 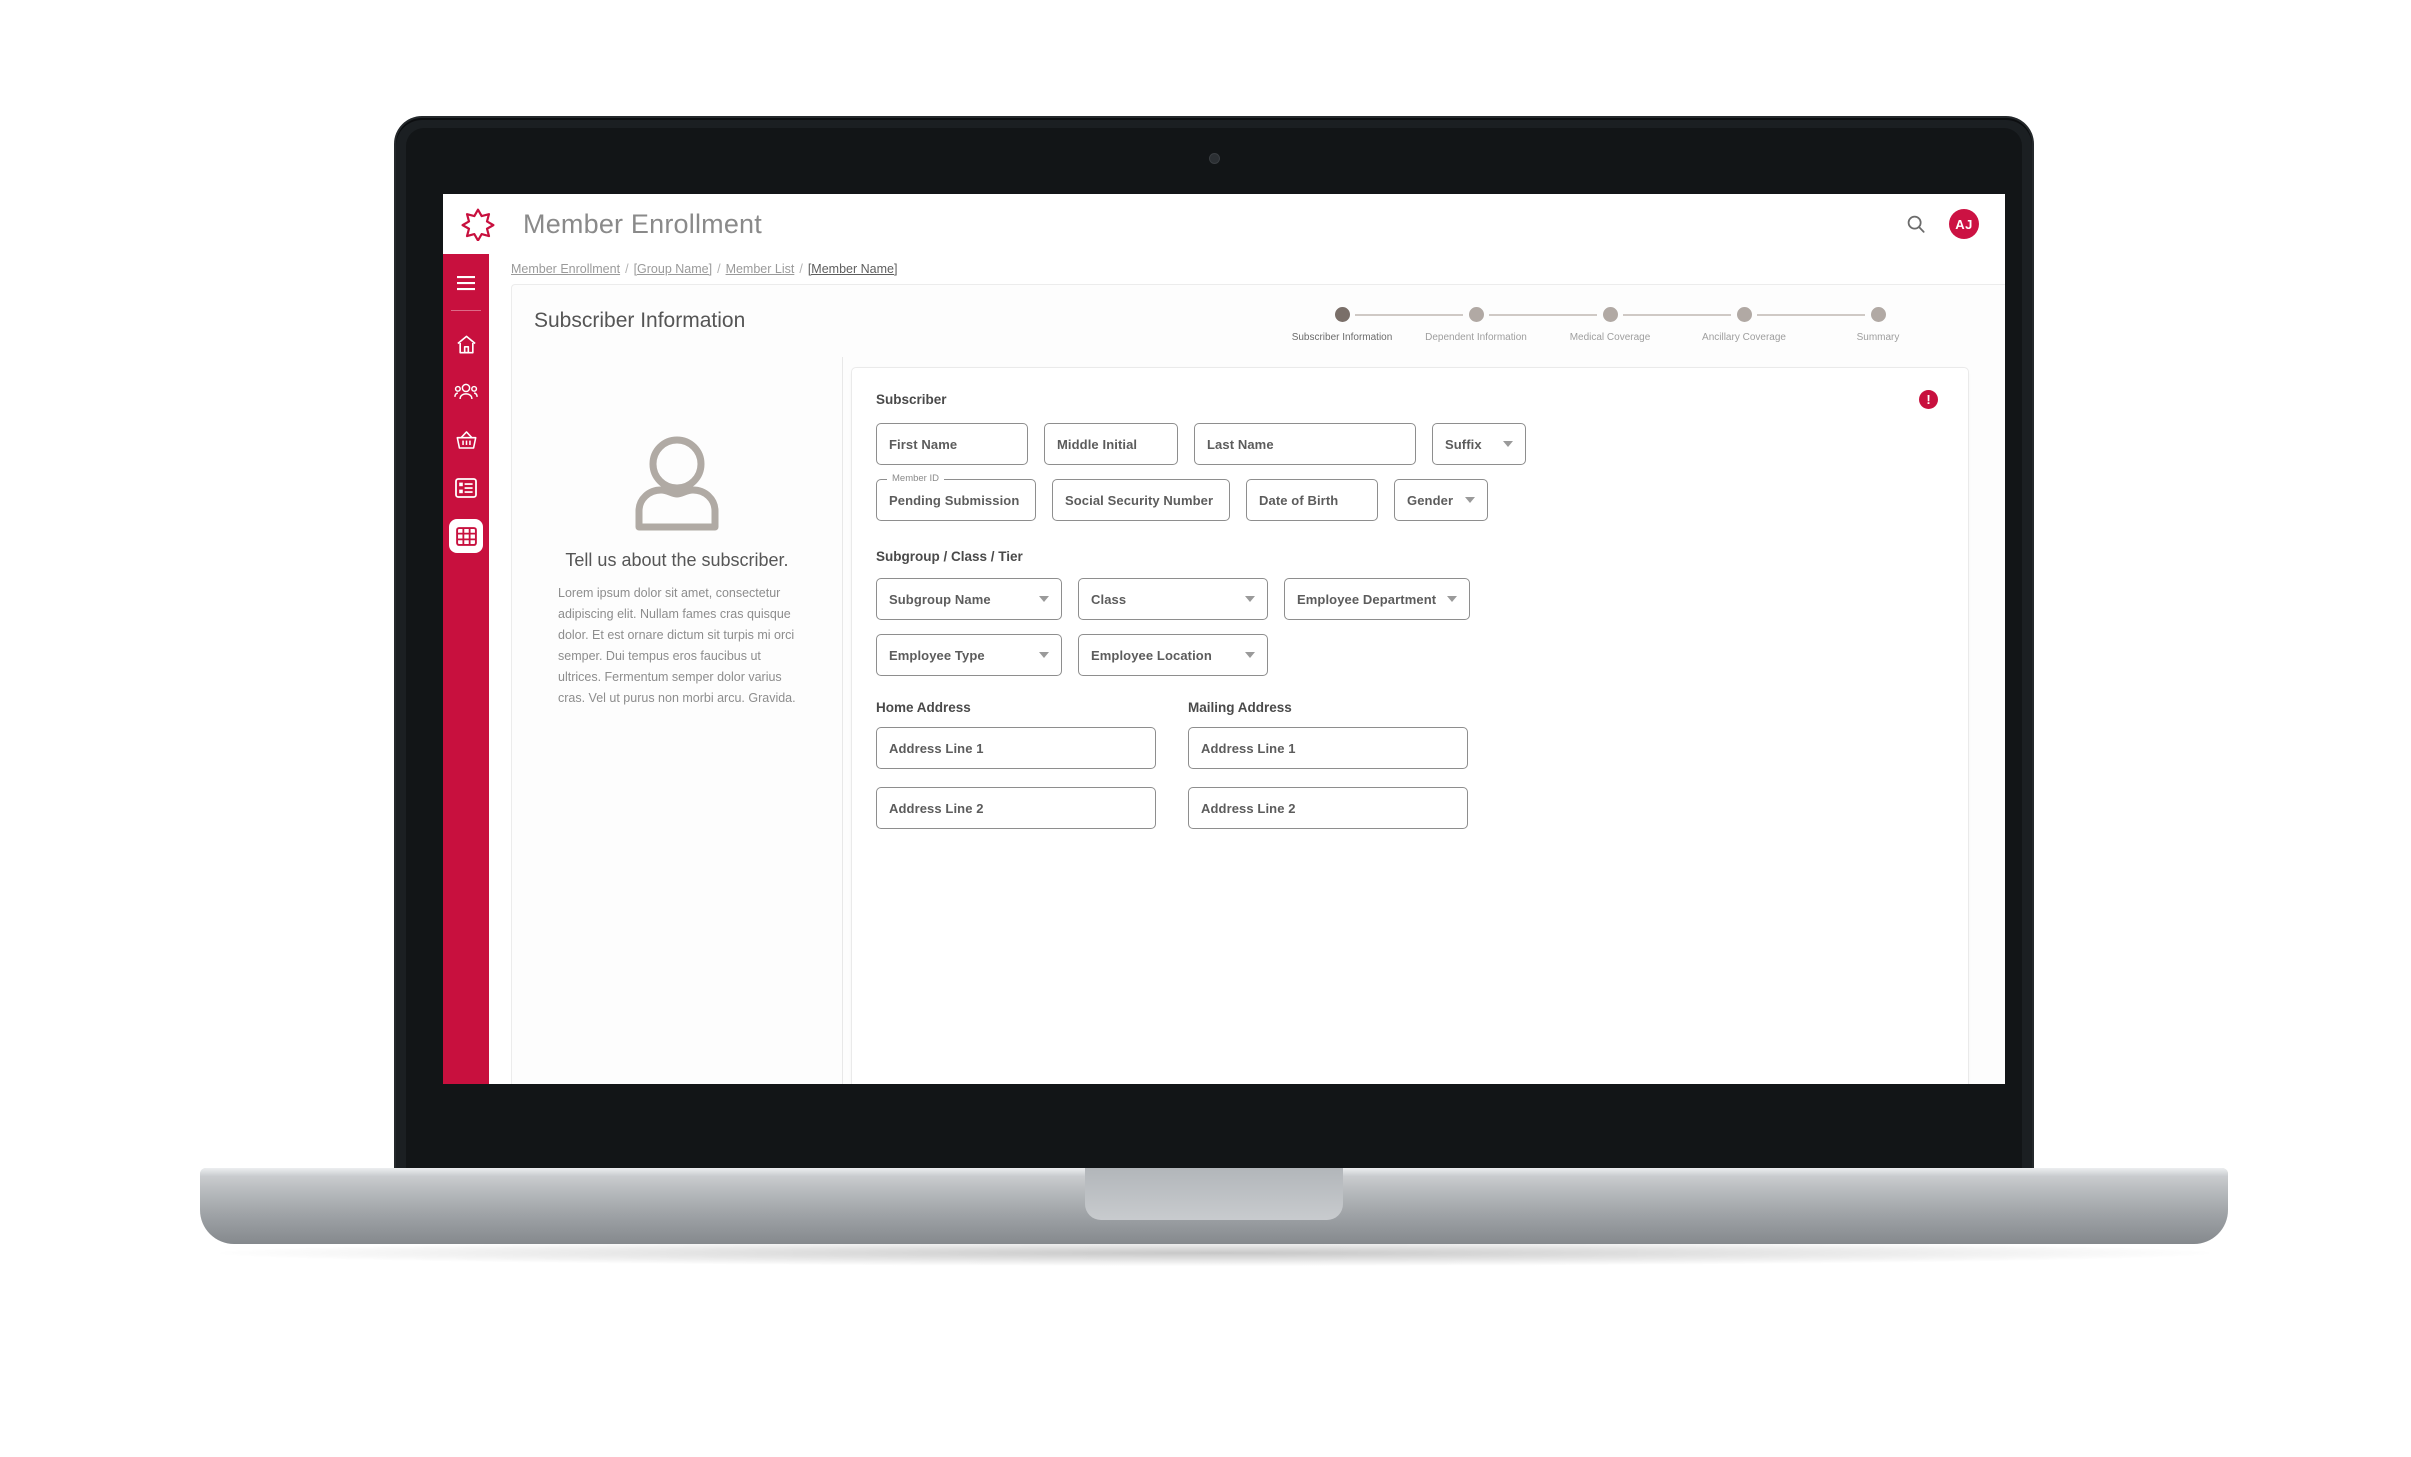 What do you see at coordinates (1248, 808) in the screenshot?
I see `mailing-address-line2-placeholder: Address Line 2` at bounding box center [1248, 808].